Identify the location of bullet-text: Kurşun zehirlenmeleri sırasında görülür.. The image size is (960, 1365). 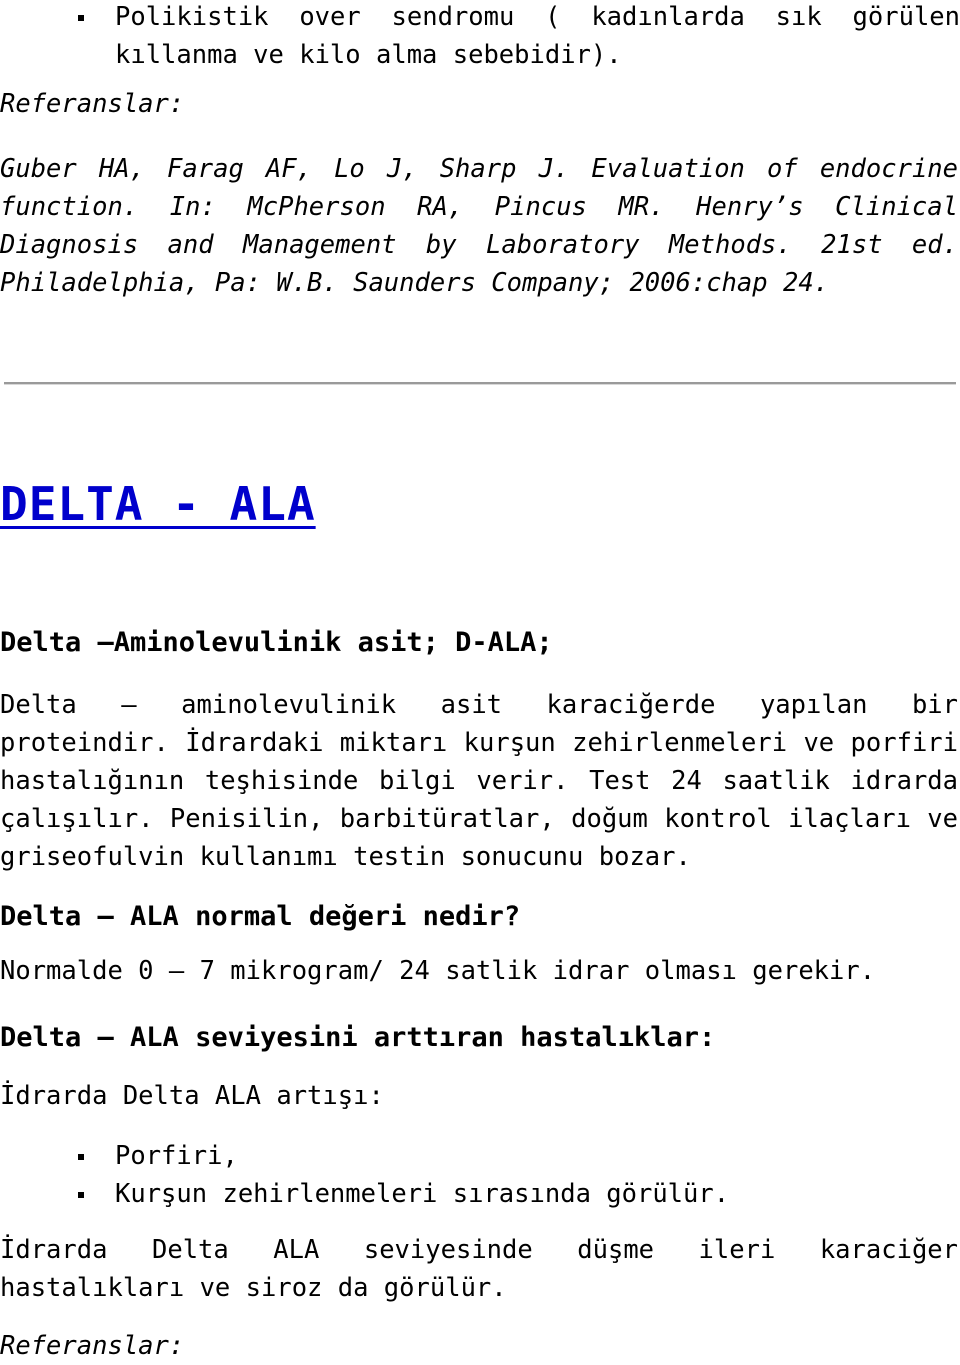
(422, 1194).